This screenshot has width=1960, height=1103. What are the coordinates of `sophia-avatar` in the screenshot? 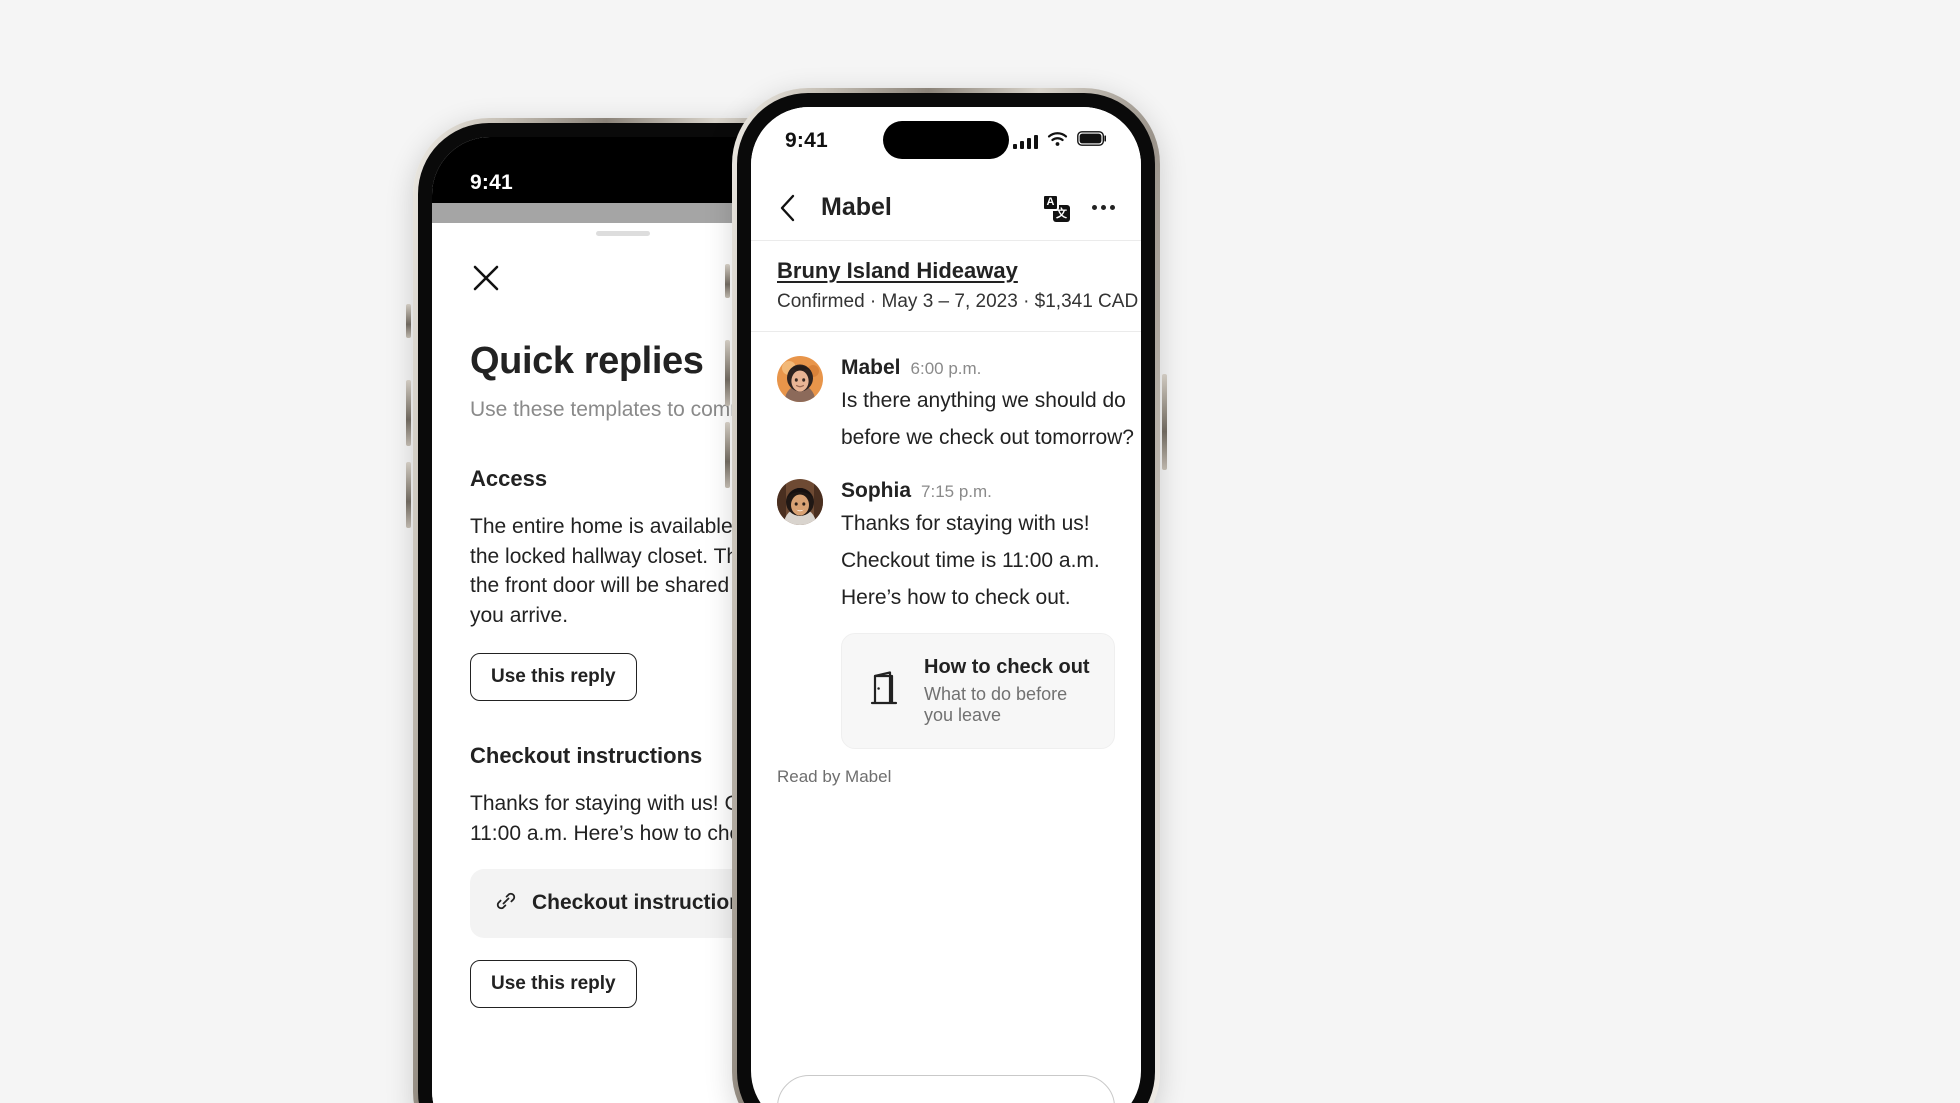 It's located at (800, 502).